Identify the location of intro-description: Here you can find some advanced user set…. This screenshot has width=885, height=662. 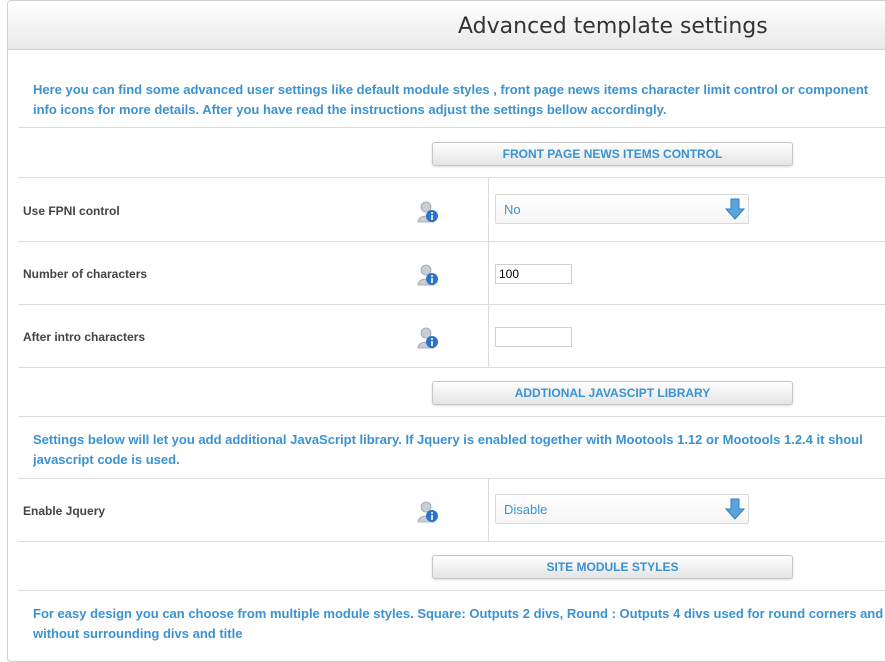
(459, 100).